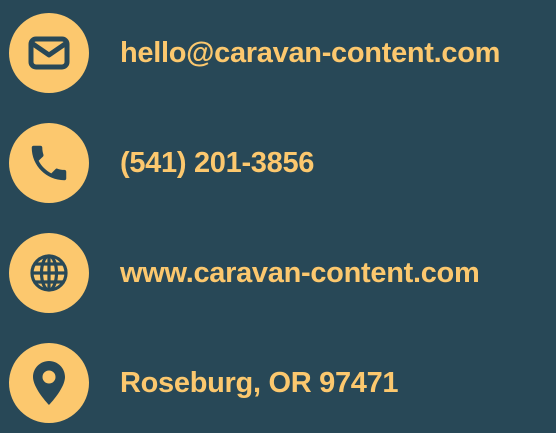  I want to click on envelope-icon, so click(49, 53).